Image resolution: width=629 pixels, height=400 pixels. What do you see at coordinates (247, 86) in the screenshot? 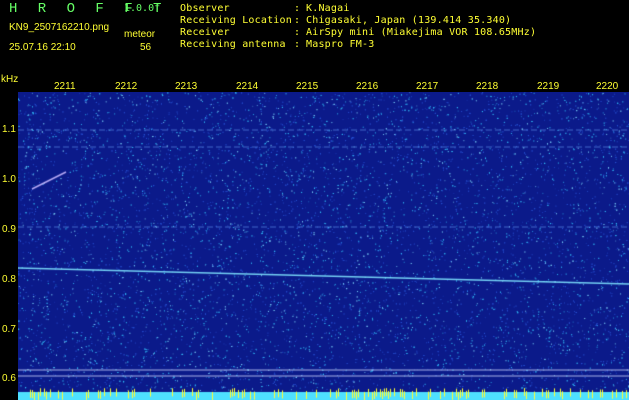
I see `x-tick-label: 2214` at bounding box center [247, 86].